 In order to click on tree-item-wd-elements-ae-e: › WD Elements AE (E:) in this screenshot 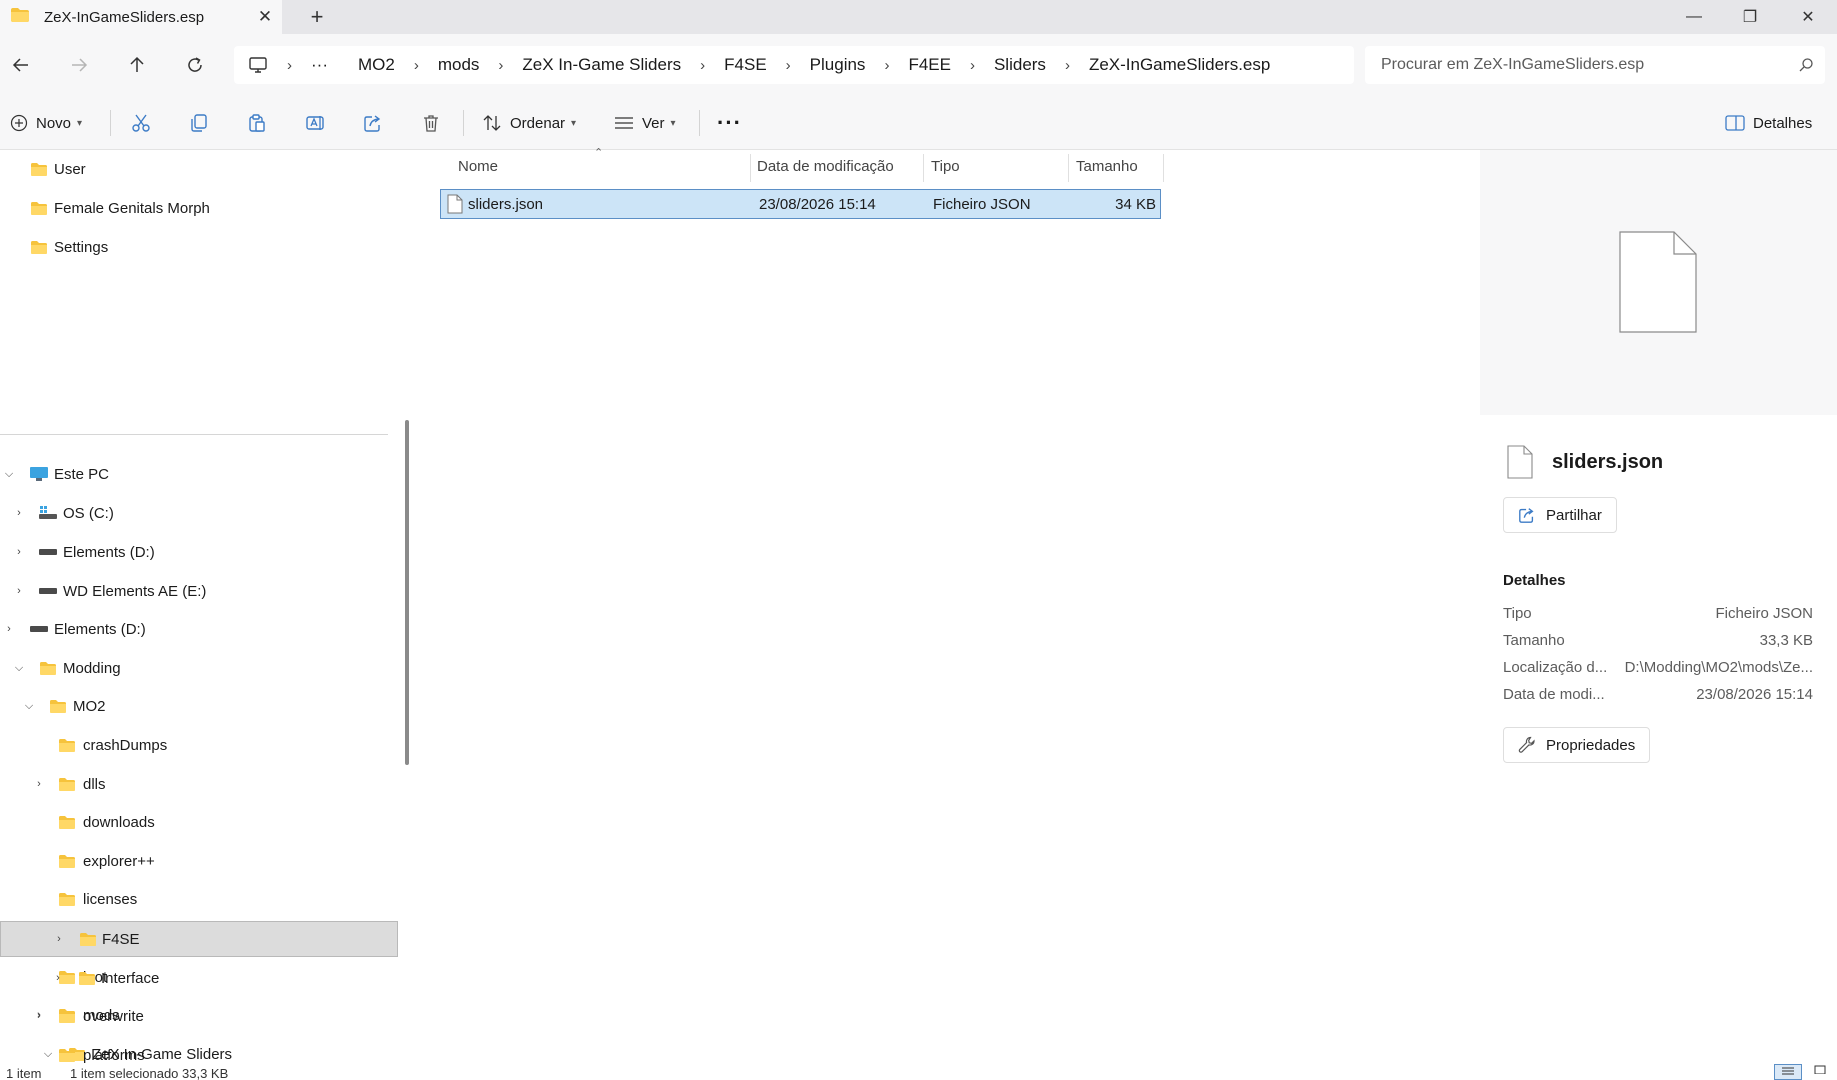, I will do `click(199, 591)`.